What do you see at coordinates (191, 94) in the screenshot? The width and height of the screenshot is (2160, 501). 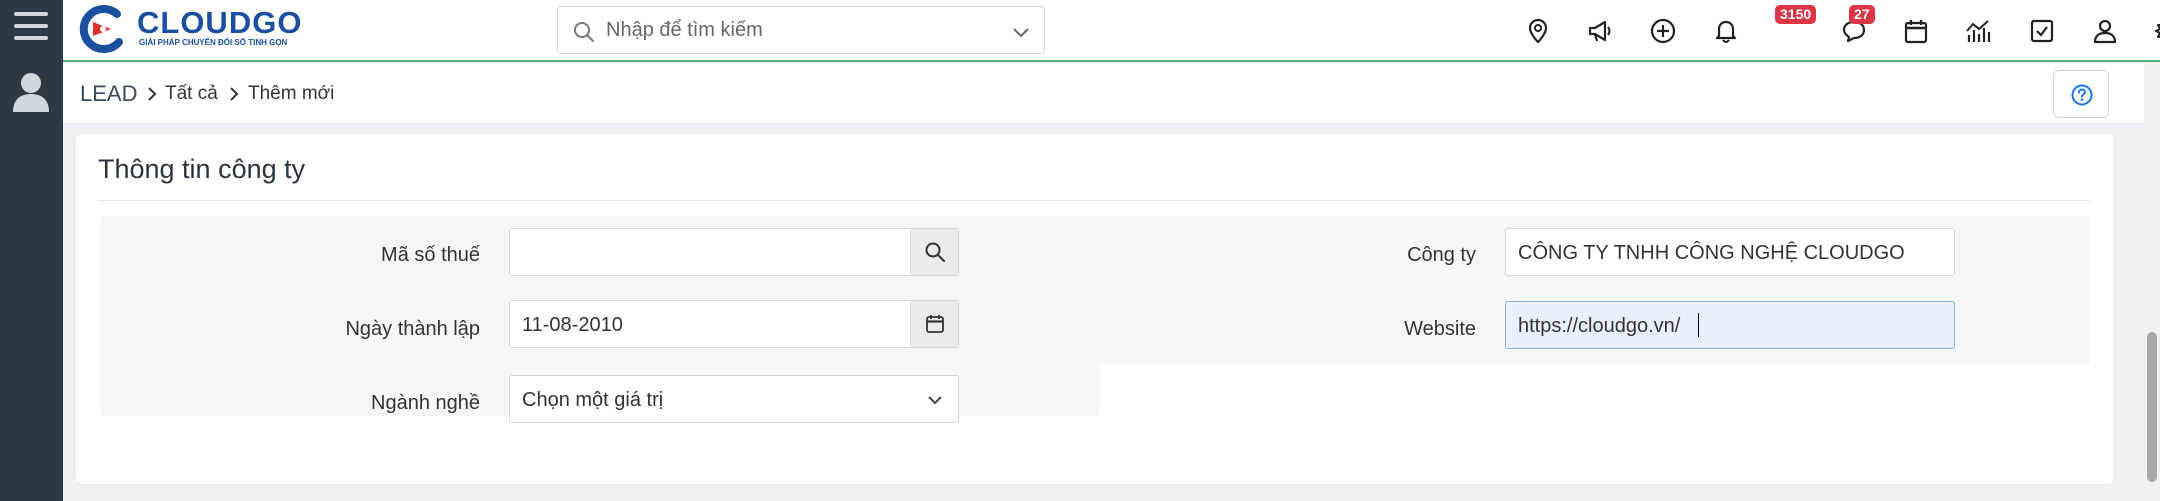 I see `breadcrumb-all: Tất cả` at bounding box center [191, 94].